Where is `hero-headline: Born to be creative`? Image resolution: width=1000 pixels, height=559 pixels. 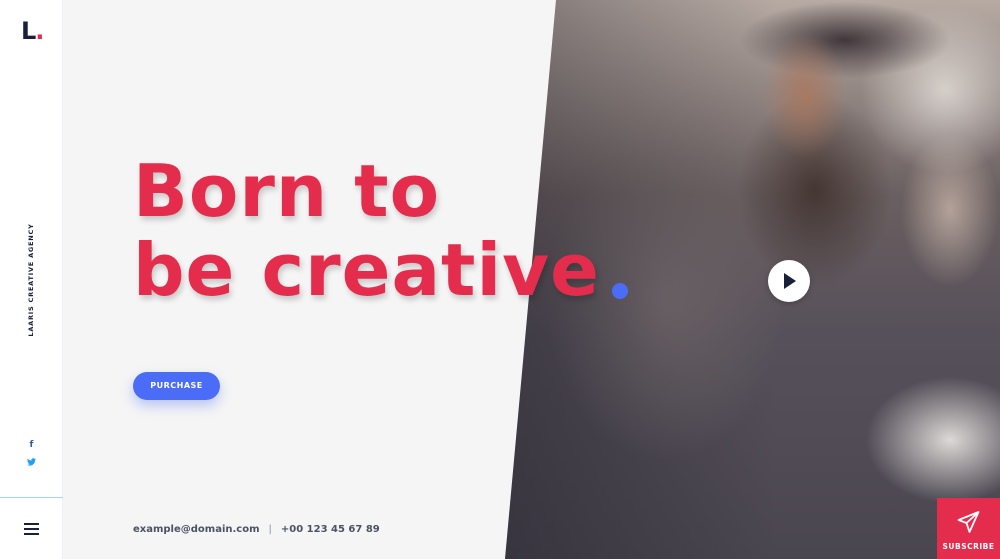
hero-headline: Born to be creative is located at coordinates (366, 231).